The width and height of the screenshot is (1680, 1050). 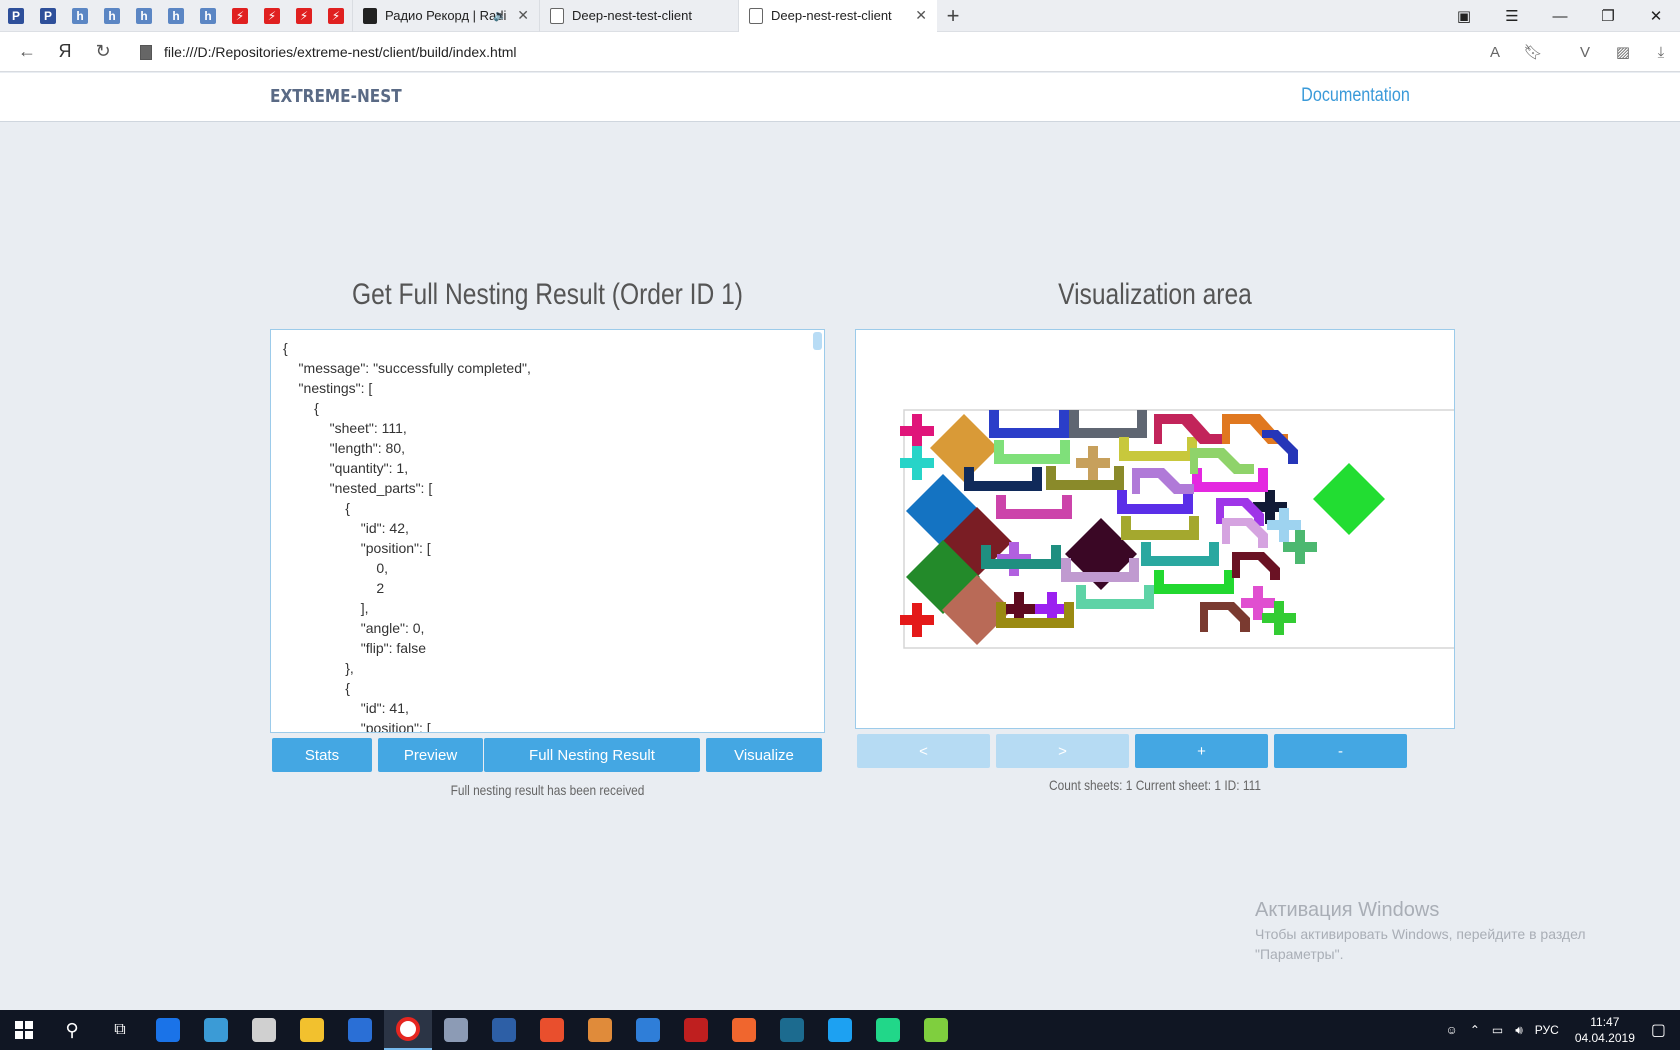 What do you see at coordinates (336, 96) in the screenshot?
I see `site-logo: EXTREME-NEST` at bounding box center [336, 96].